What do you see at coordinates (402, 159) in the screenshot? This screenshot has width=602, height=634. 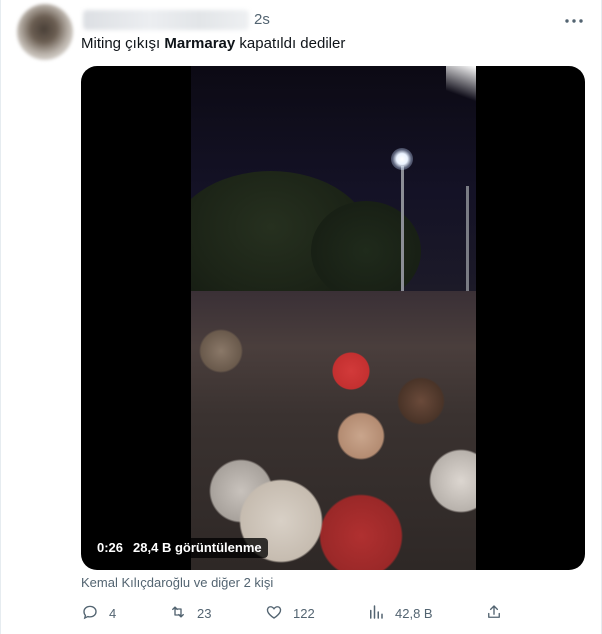 I see `video-scene-streetlight` at bounding box center [402, 159].